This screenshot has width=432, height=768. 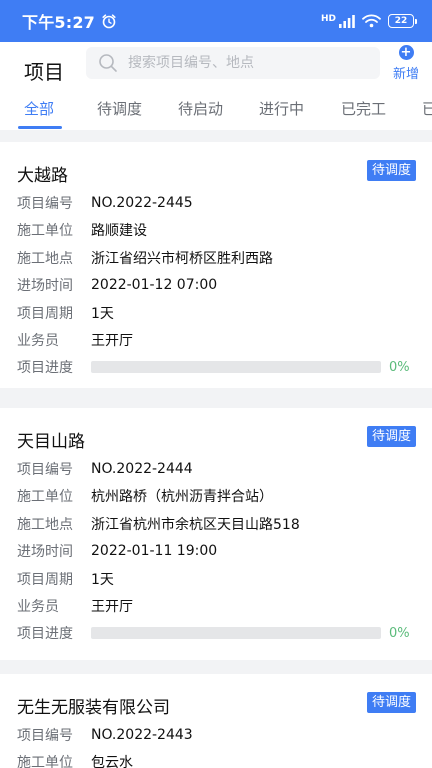 I want to click on contractor-row: 施工单位 包云水, so click(x=217, y=759).